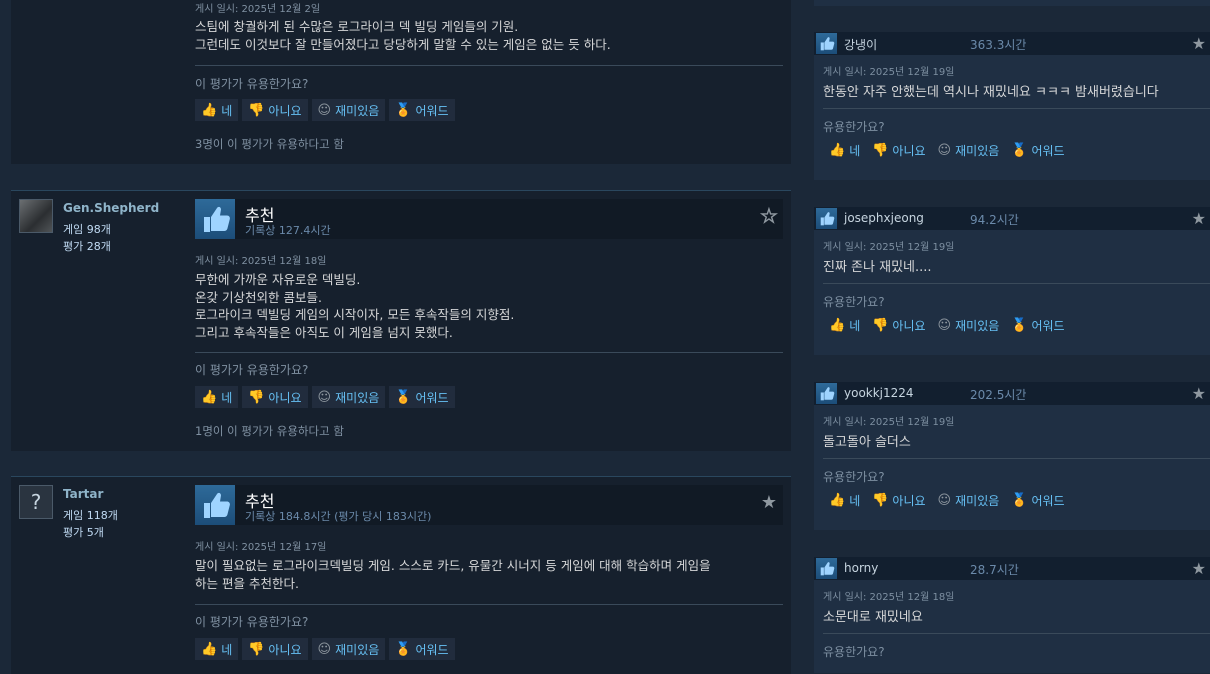  What do you see at coordinates (258, 9) in the screenshot?
I see `posted-date: 게시 일시: 2025년 12월 2일` at bounding box center [258, 9].